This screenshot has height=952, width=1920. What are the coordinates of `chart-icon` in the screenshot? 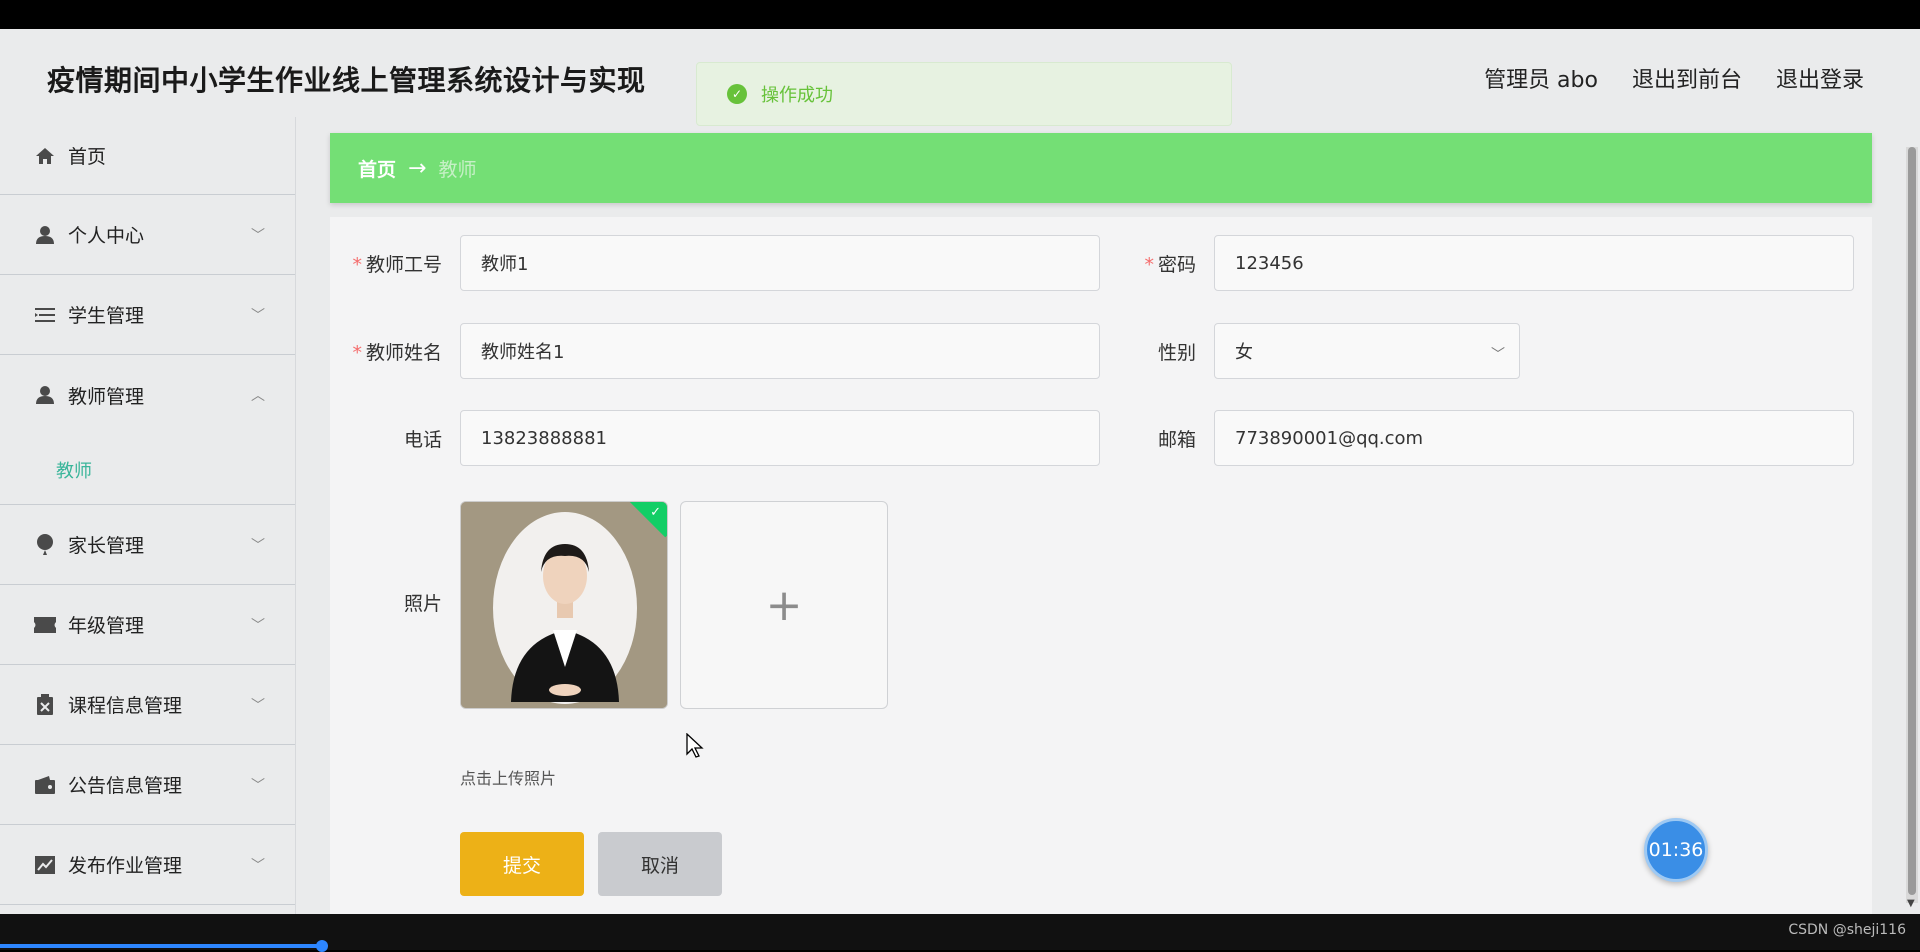 It's located at (45, 865).